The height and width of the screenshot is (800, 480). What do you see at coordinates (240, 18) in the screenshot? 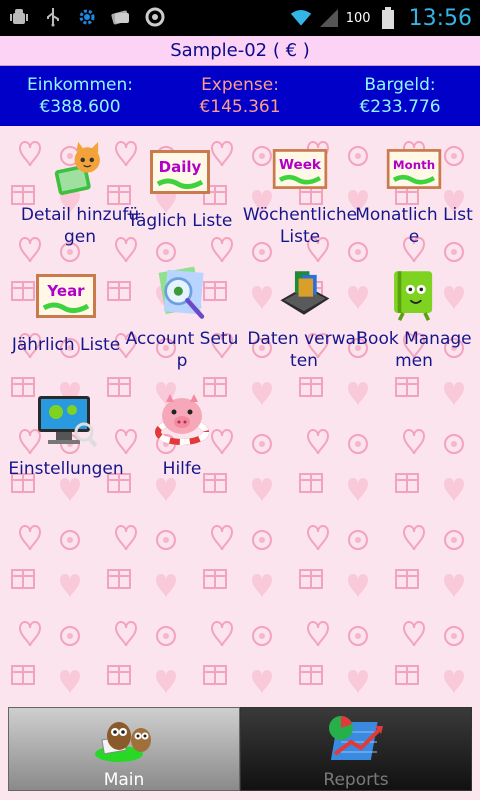
I see `status-bar: 100 13:56` at bounding box center [240, 18].